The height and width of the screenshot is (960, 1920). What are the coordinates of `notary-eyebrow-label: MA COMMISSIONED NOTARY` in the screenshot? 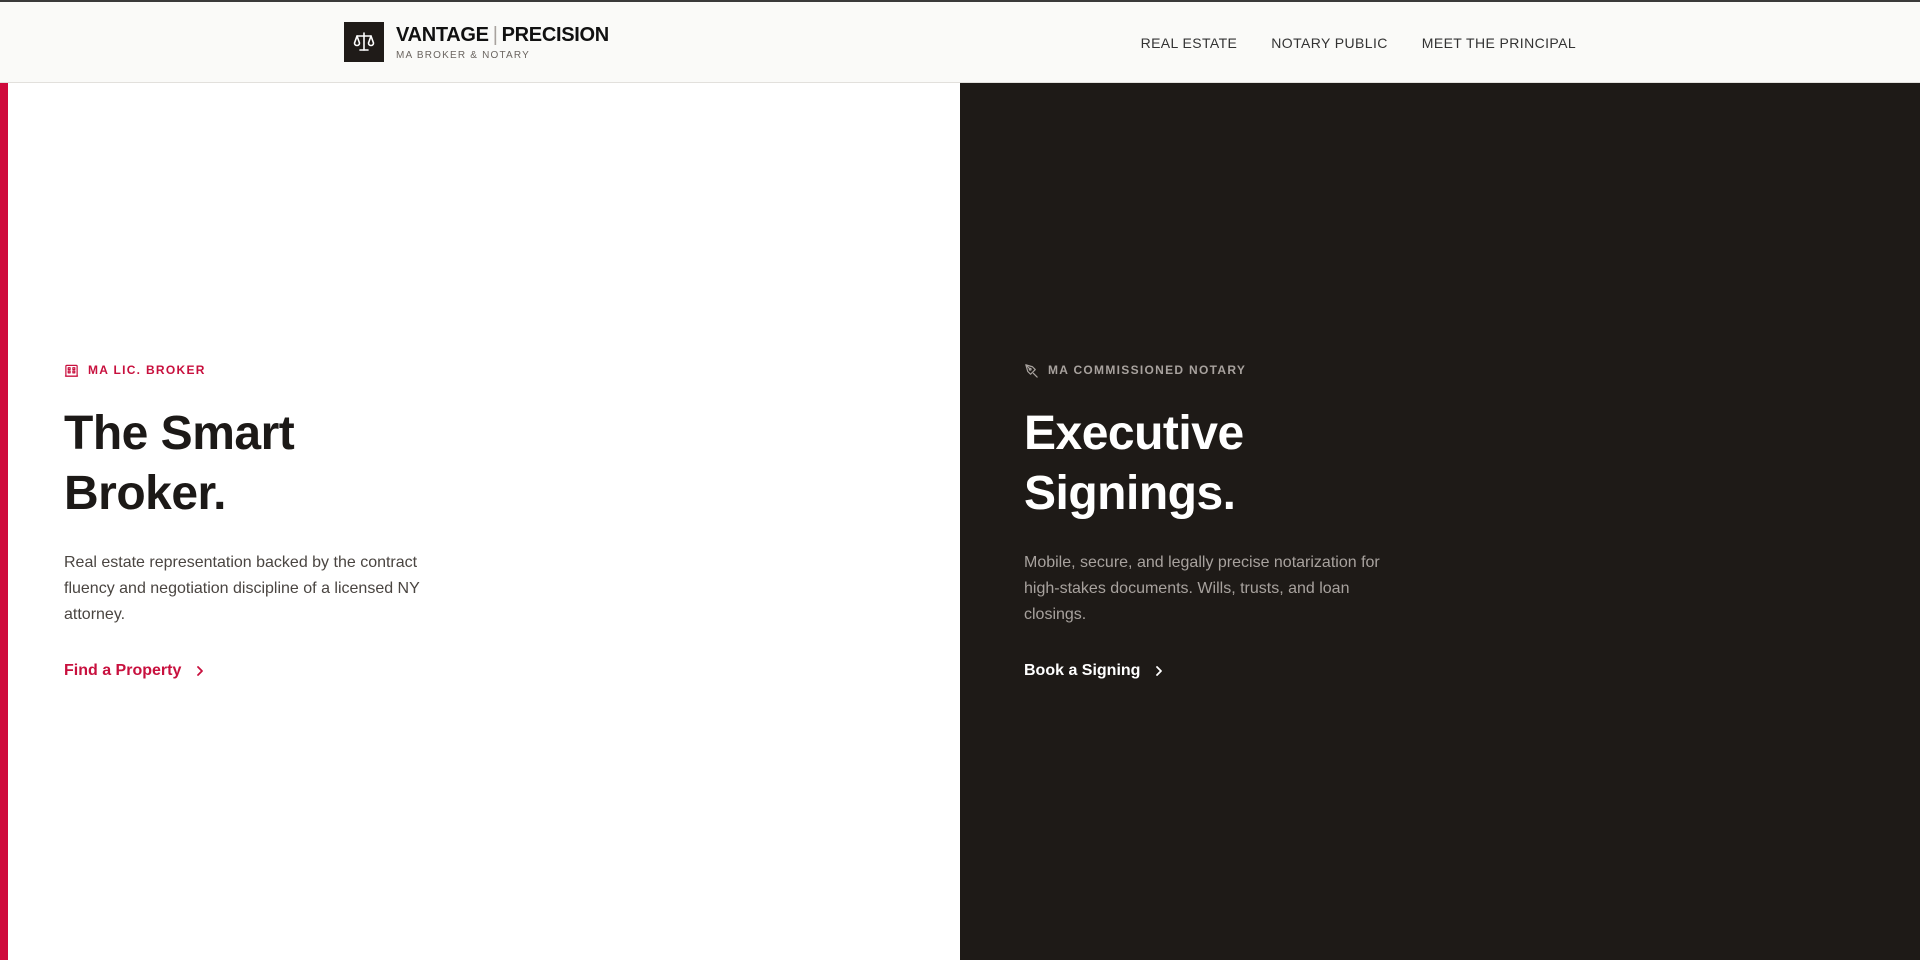 It's located at (1147, 370).